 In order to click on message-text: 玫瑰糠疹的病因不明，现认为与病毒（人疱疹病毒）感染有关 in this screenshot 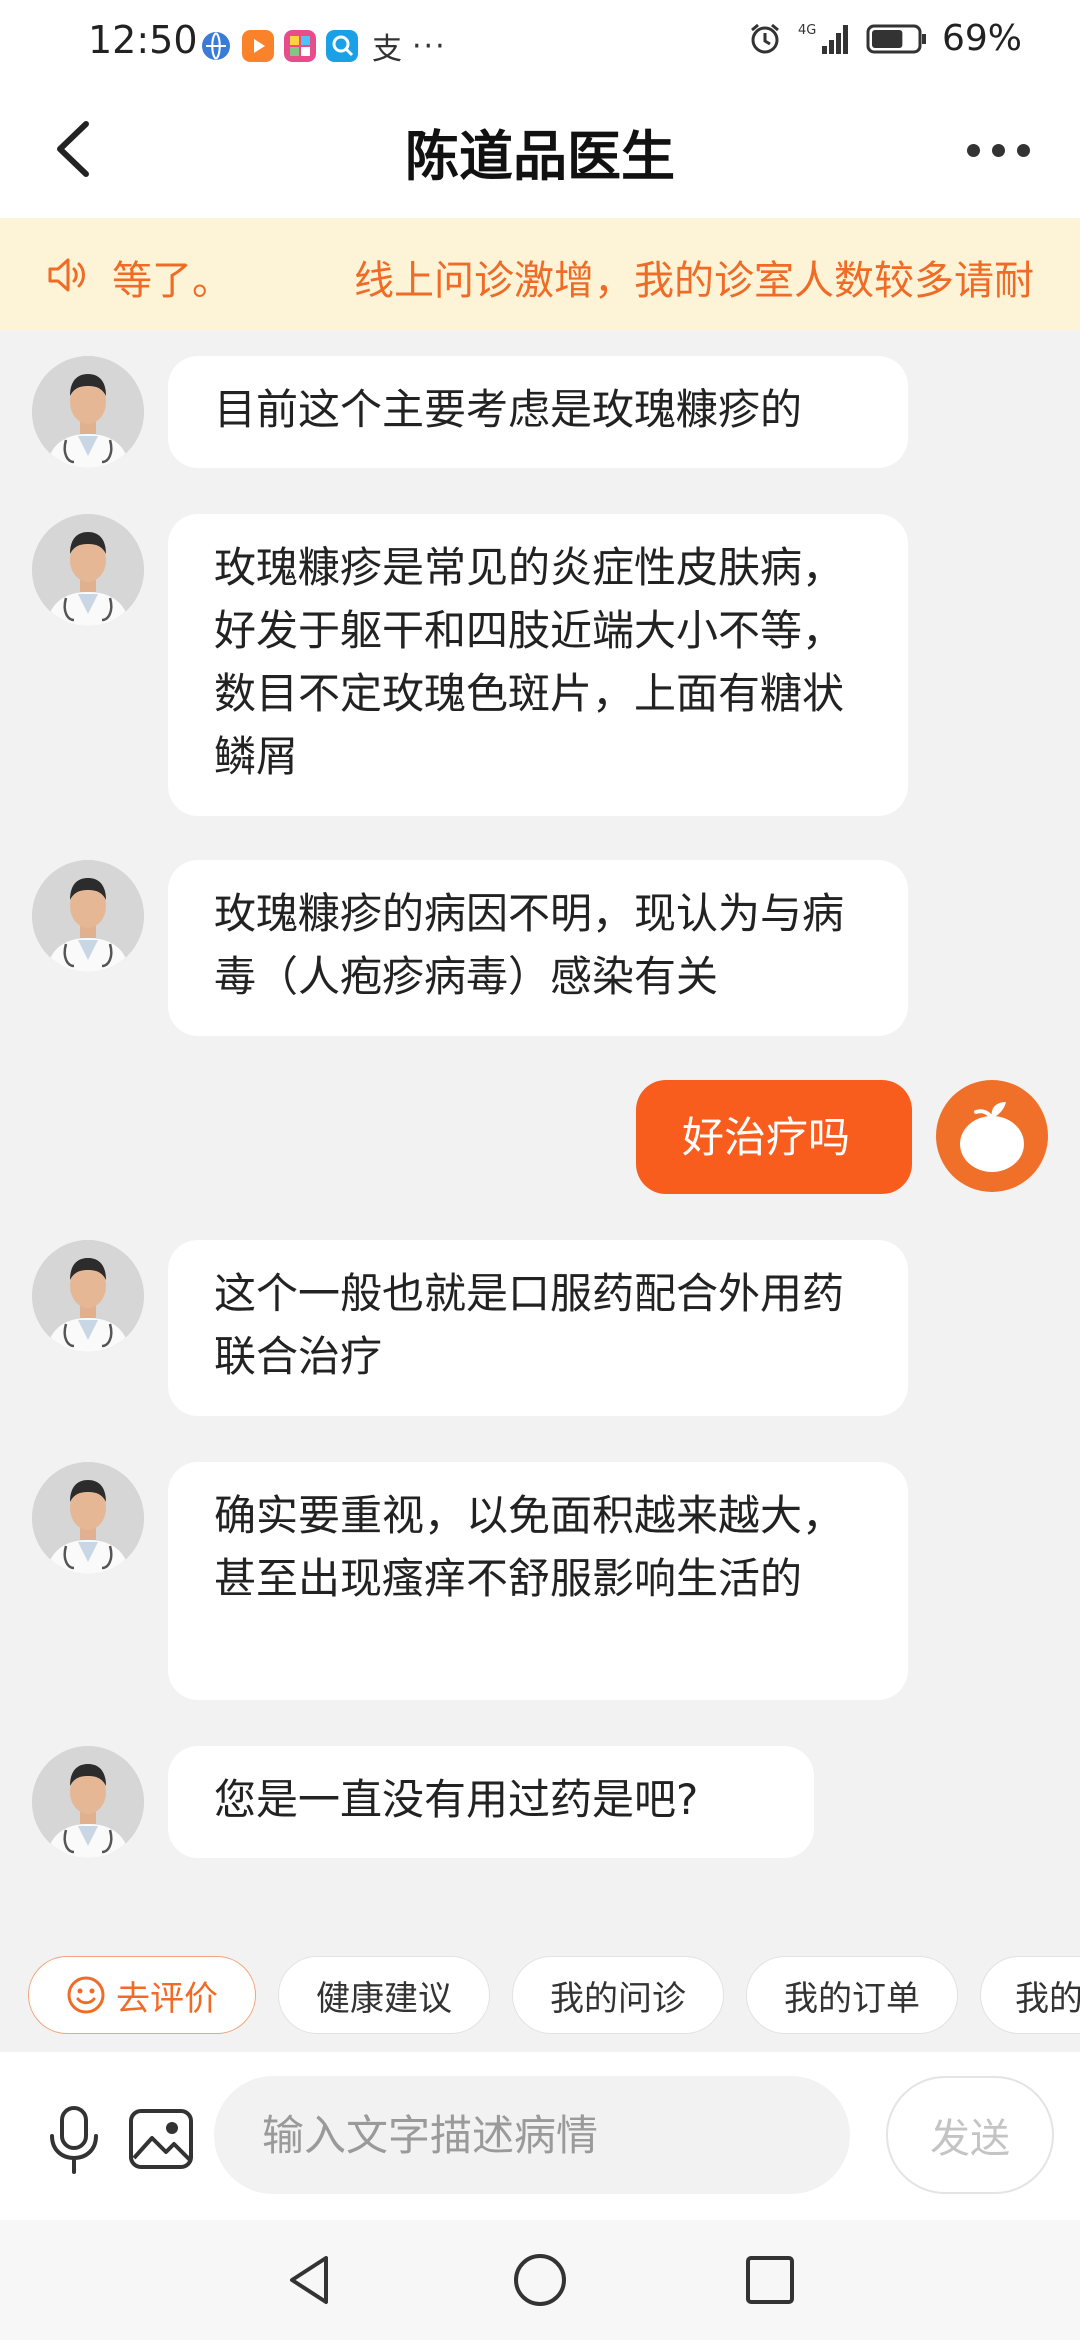, I will do `click(529, 945)`.